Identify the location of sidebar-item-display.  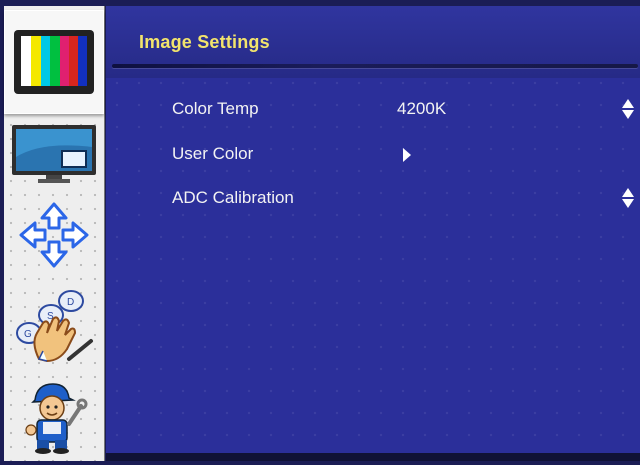
(54, 153).